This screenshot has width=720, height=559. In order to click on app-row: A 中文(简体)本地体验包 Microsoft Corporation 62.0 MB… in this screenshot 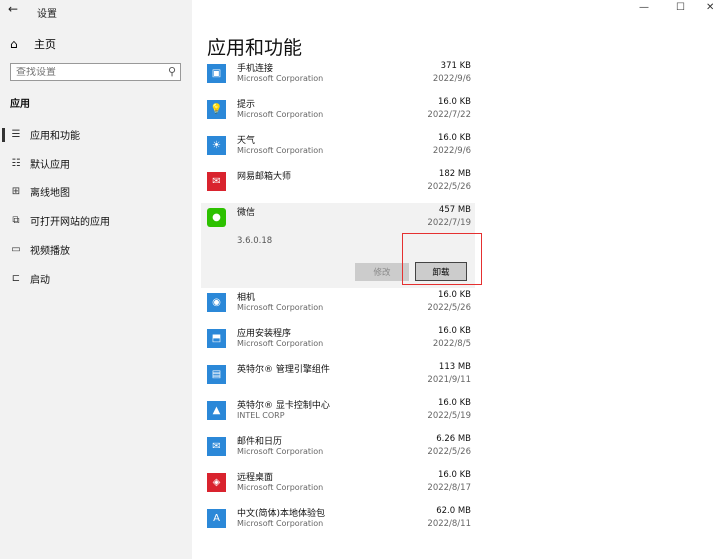, I will do `click(338, 522)`.